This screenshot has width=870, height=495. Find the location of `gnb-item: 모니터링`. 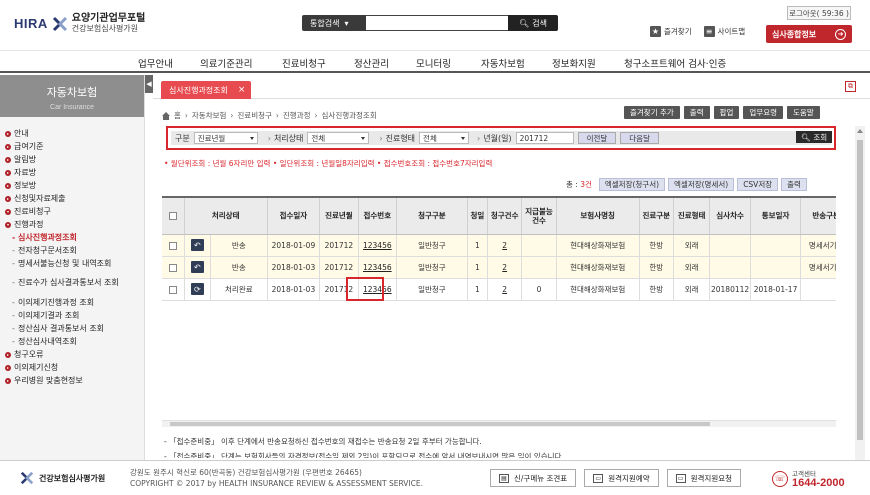

gnb-item: 모니터링 is located at coordinates (433, 63).